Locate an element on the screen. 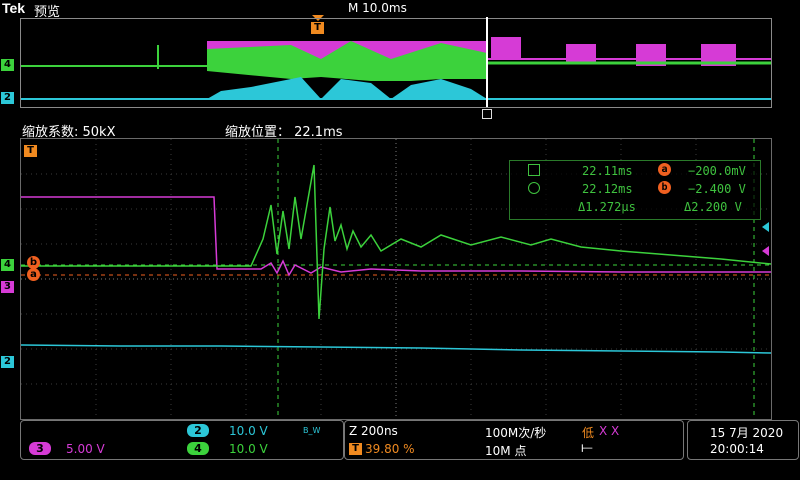 This screenshot has height=480, width=800. zoom-trigger-marker: T is located at coordinates (30, 151).